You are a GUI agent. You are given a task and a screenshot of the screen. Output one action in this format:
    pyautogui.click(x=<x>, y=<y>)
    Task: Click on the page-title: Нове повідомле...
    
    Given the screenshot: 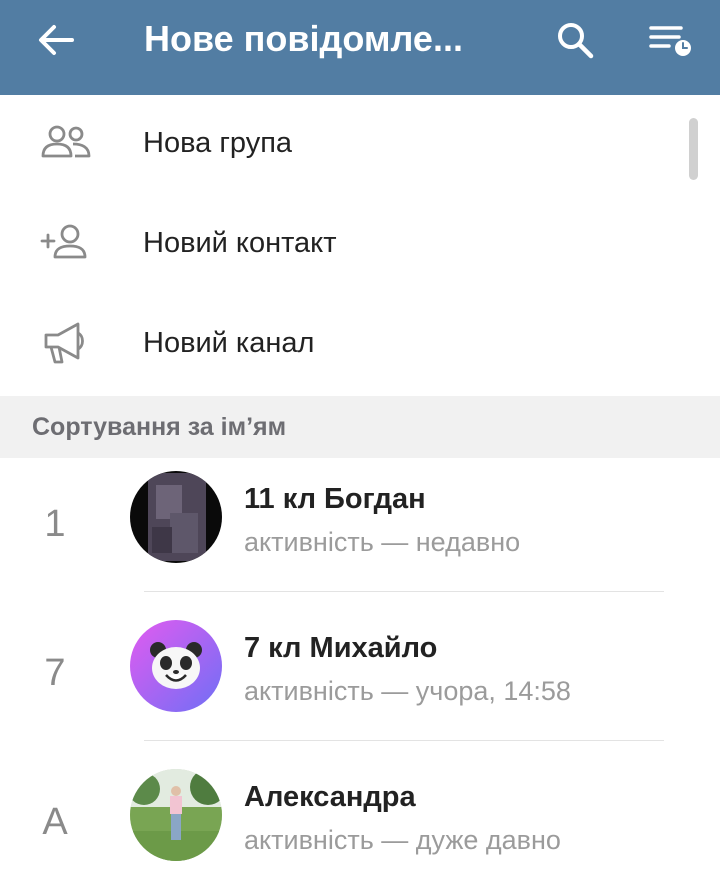 What is the action you would take?
    pyautogui.click(x=303, y=38)
    